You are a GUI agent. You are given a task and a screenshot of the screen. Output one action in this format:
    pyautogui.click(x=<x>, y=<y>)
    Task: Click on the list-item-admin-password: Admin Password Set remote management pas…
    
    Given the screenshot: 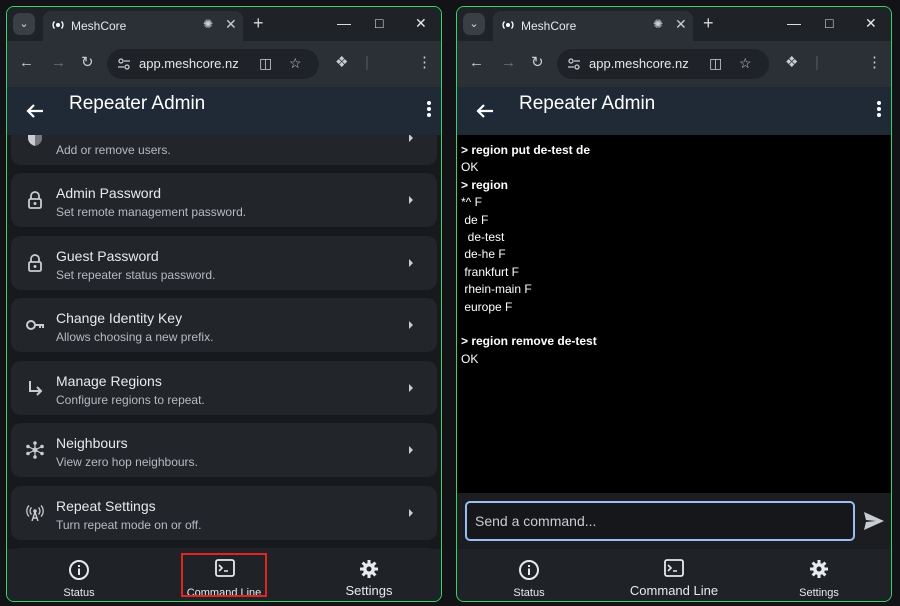 What is the action you would take?
    pyautogui.click(x=224, y=200)
    